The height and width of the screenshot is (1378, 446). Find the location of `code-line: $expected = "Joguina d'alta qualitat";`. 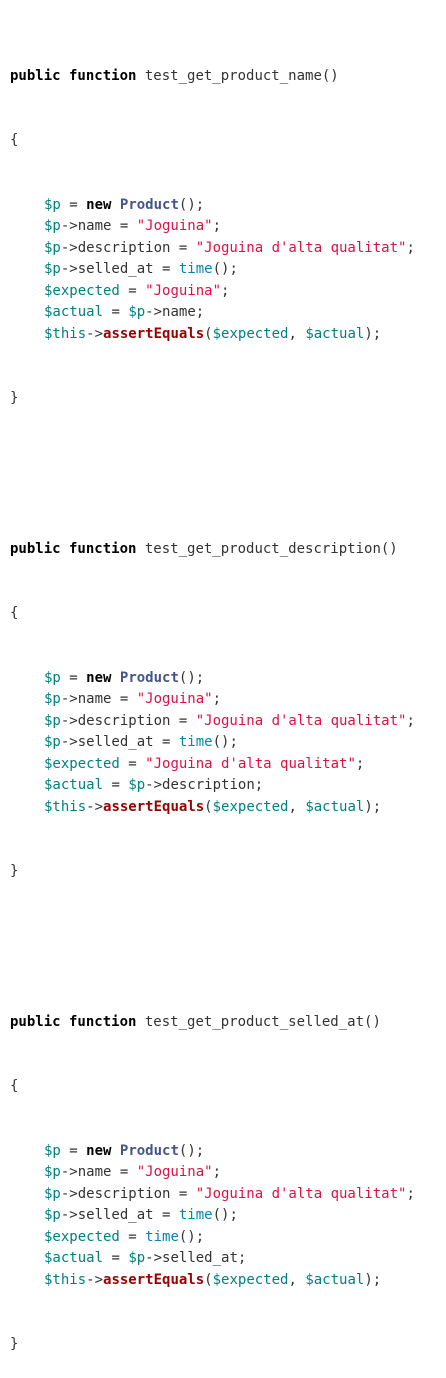

code-line: $expected = "Joguina d'alta qualitat"; is located at coordinates (228, 765).